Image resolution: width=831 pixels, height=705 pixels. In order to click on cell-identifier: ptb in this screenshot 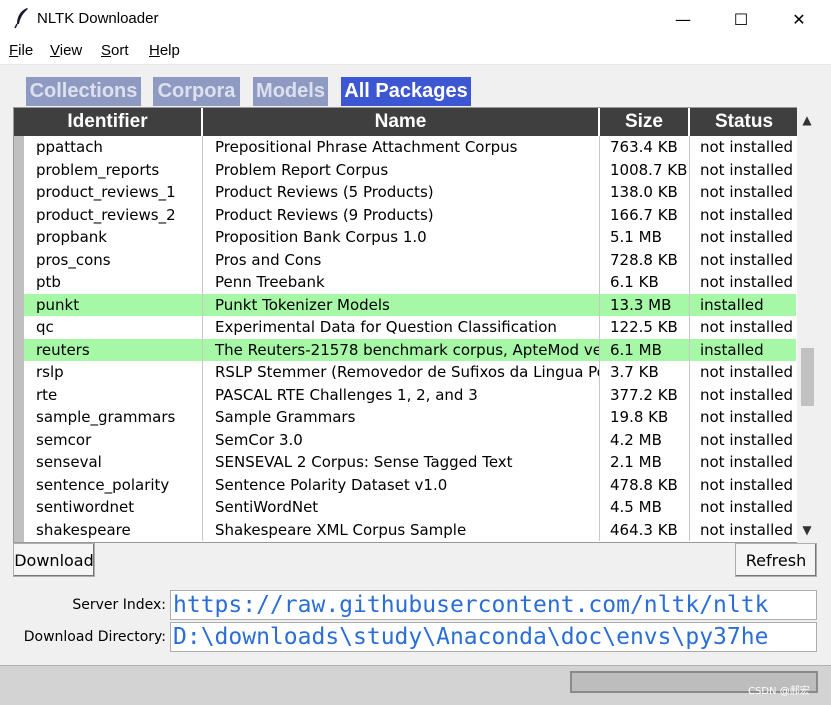, I will do `click(113, 282)`.